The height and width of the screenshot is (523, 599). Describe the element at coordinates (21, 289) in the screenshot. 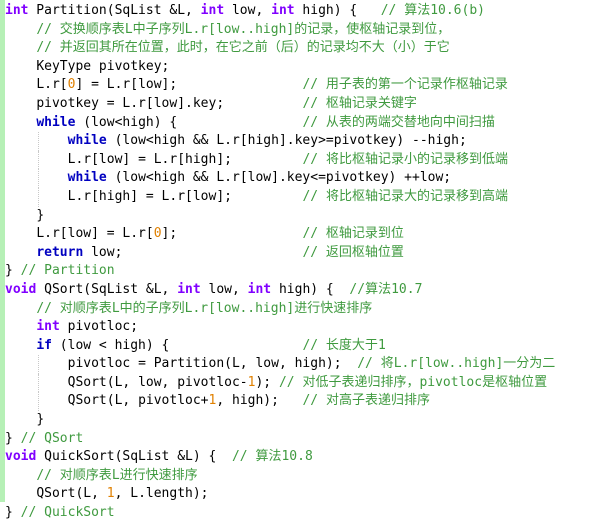

I see `code-token: void` at that location.